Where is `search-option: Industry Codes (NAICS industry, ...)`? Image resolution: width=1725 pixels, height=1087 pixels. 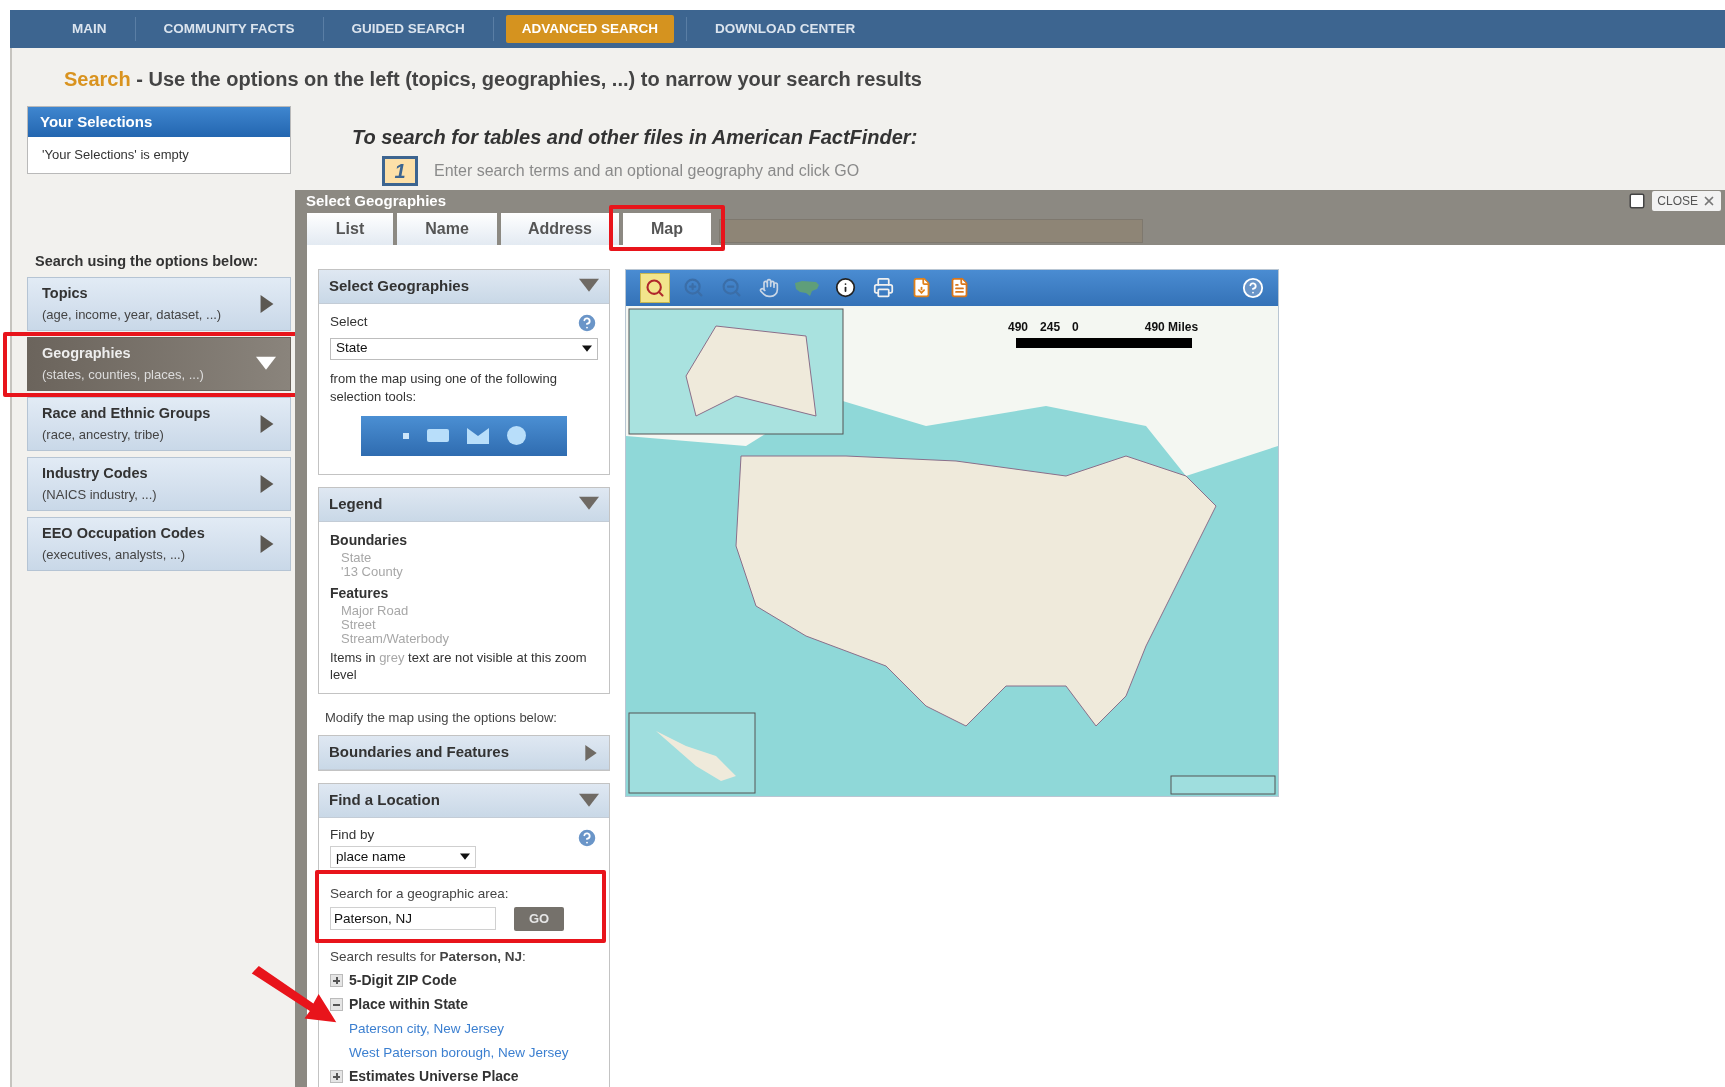 search-option: Industry Codes (NAICS industry, ...) is located at coordinates (159, 483).